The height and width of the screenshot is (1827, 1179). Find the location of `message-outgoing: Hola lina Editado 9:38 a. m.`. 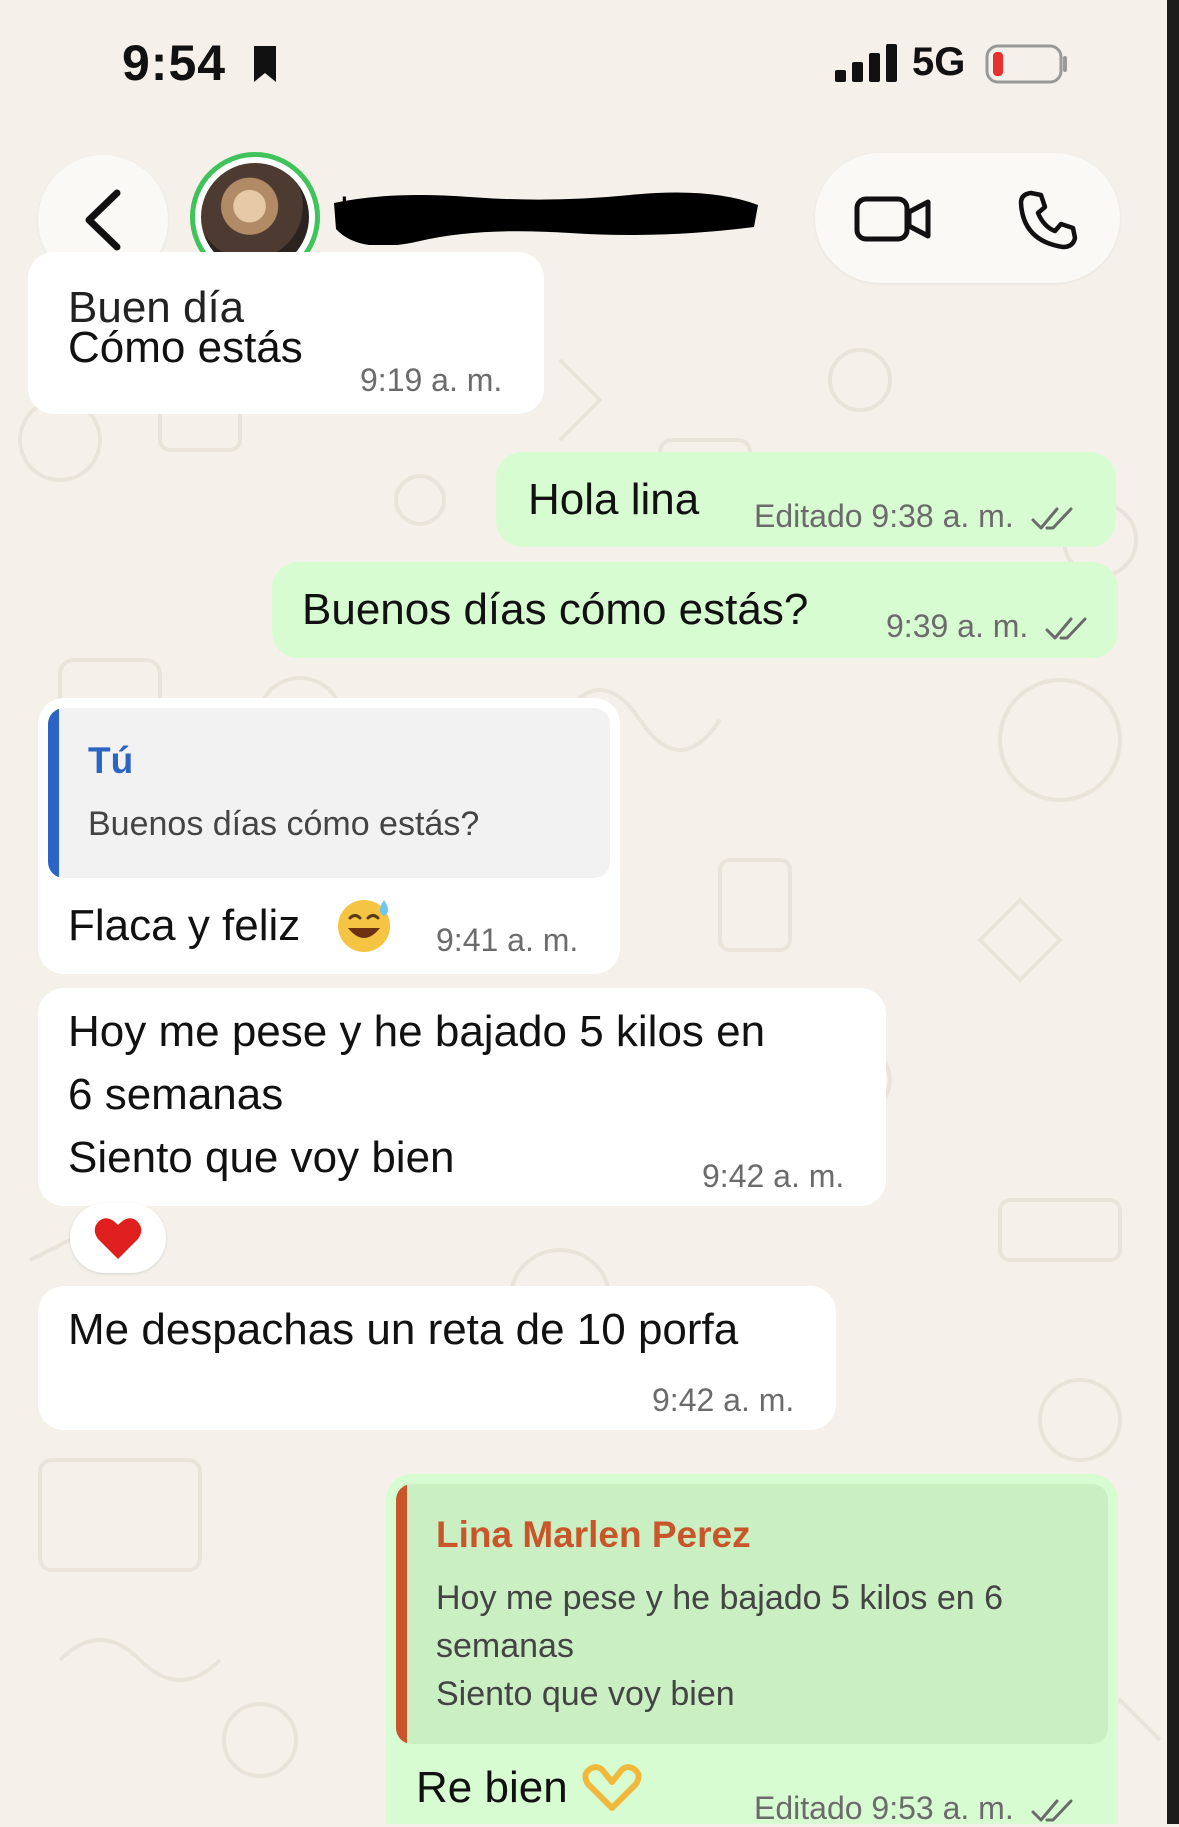

message-outgoing: Hola lina Editado 9:38 a. m. is located at coordinates (806, 499).